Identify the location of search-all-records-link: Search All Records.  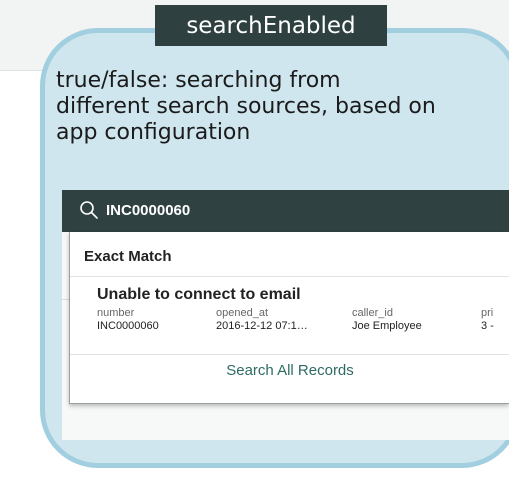
(289, 370).